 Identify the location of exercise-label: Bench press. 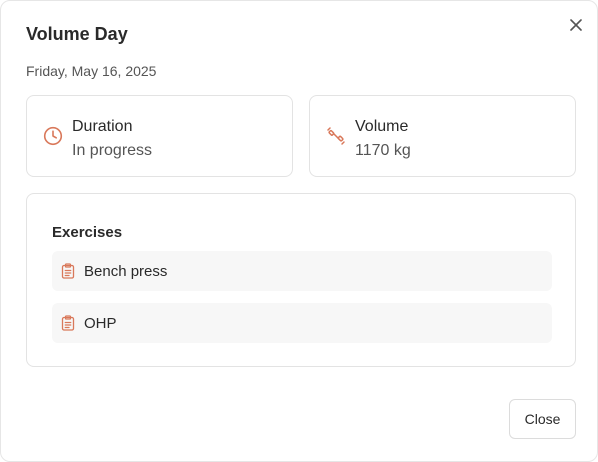
(126, 271).